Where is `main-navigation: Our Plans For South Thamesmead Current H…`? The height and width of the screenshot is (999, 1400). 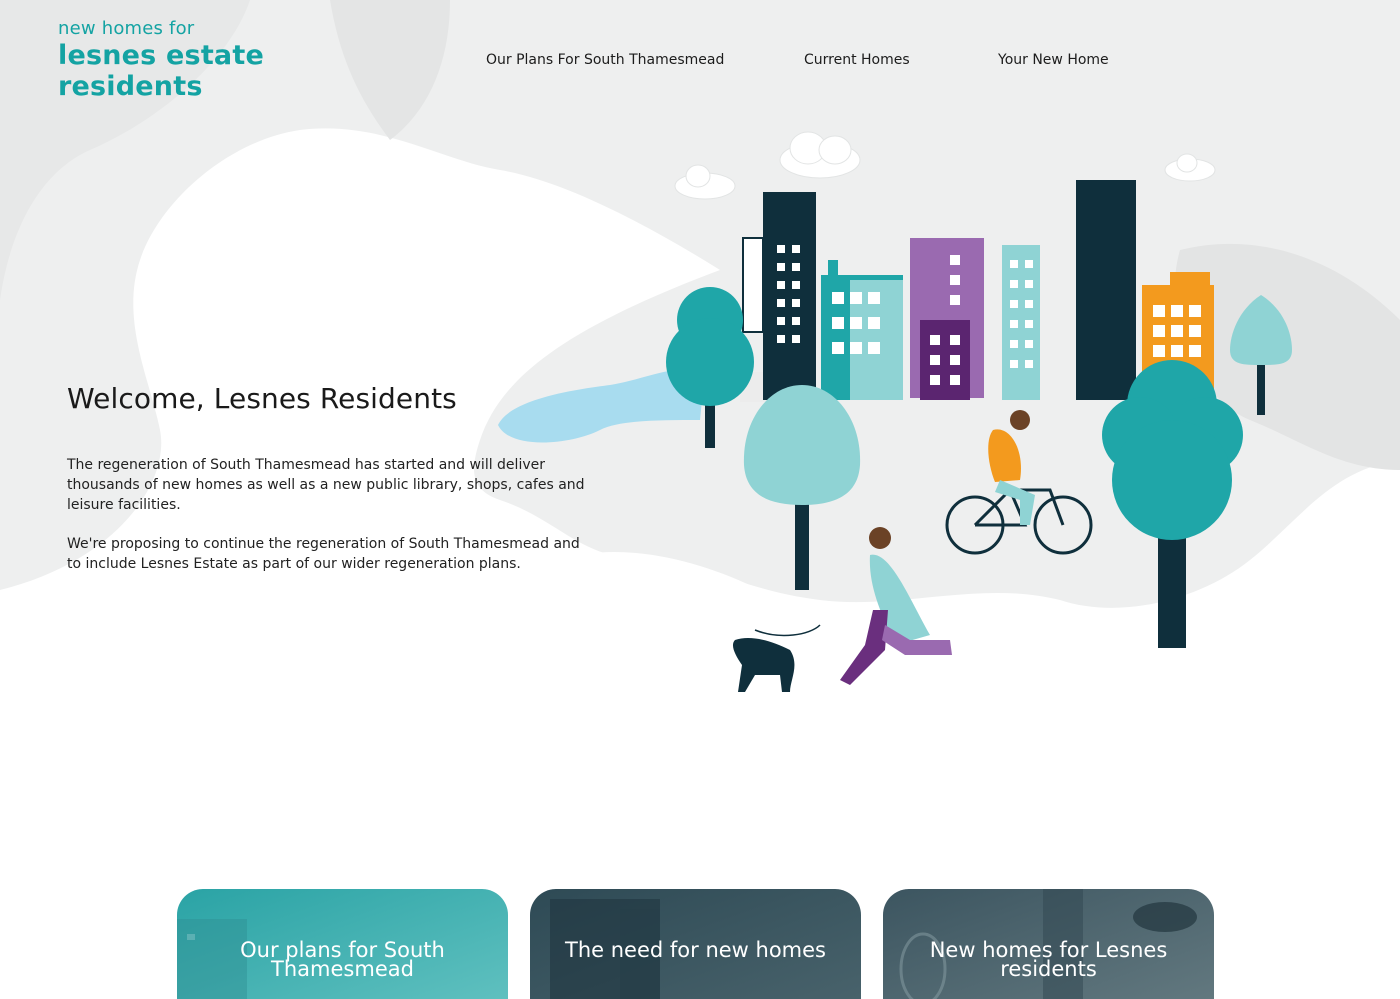
main-navigation: Our Plans For South Thamesmead Current H… is located at coordinates (700, 62).